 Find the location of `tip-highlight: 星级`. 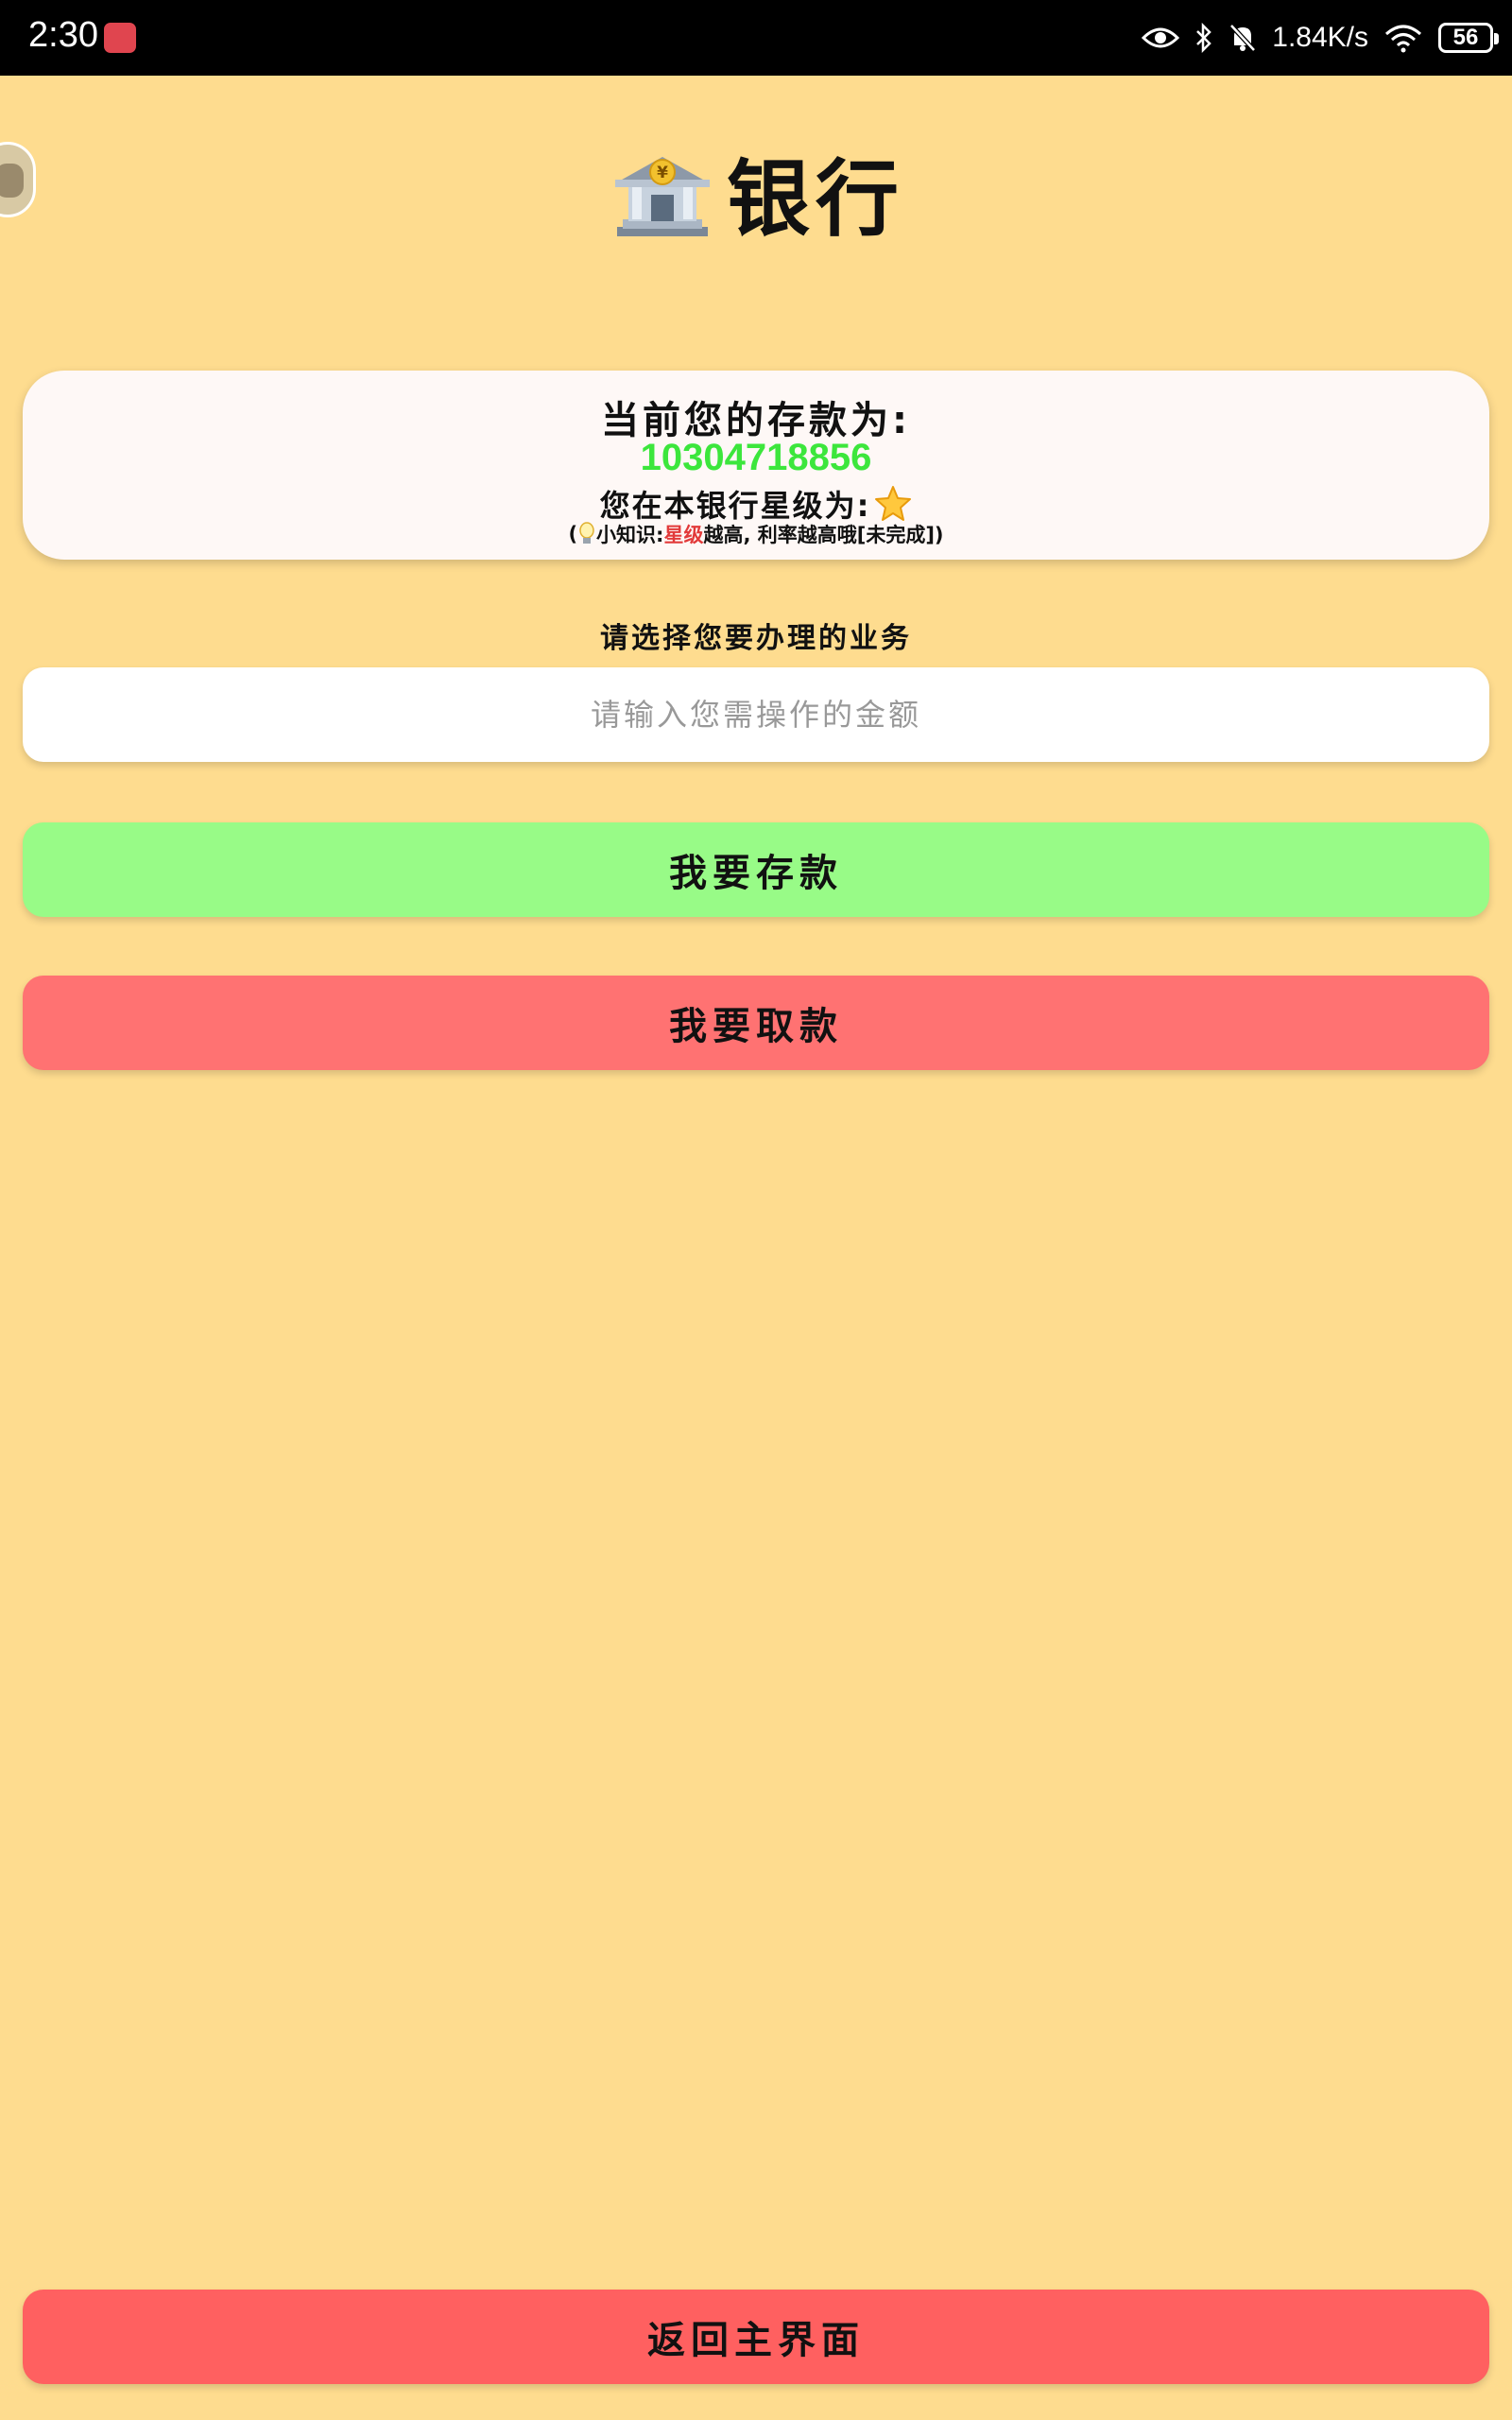

tip-highlight: 星级 is located at coordinates (683, 535).